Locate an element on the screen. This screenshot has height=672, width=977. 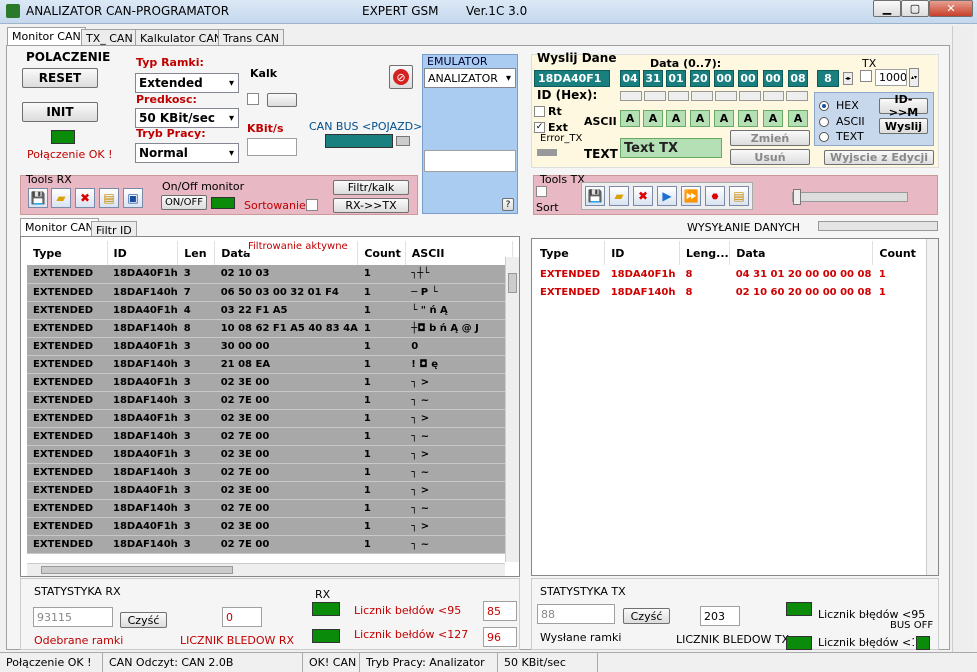
rx-col-id: ID is located at coordinates (143, 253).